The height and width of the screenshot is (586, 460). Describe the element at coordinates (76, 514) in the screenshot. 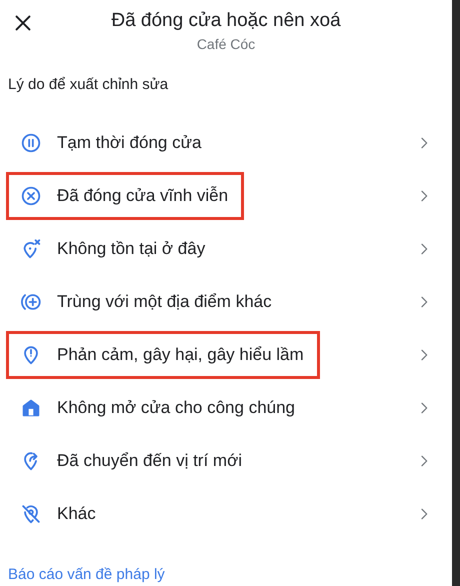

I see `reason-label: Khác` at that location.